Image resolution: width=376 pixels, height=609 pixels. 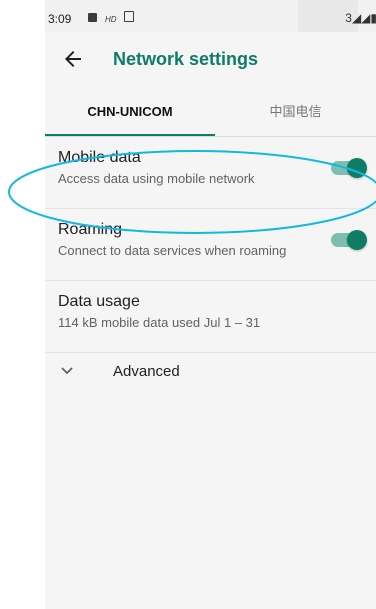 What do you see at coordinates (146, 371) in the screenshot?
I see `advanced-label: Advanced` at bounding box center [146, 371].